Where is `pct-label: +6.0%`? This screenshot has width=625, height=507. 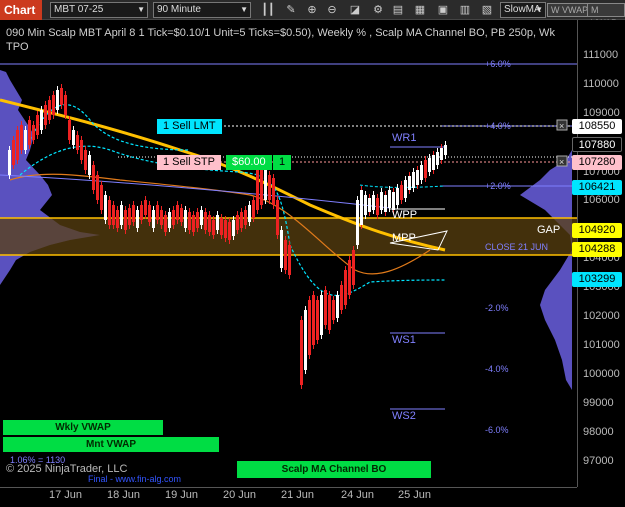 pct-label: +6.0% is located at coordinates (498, 64).